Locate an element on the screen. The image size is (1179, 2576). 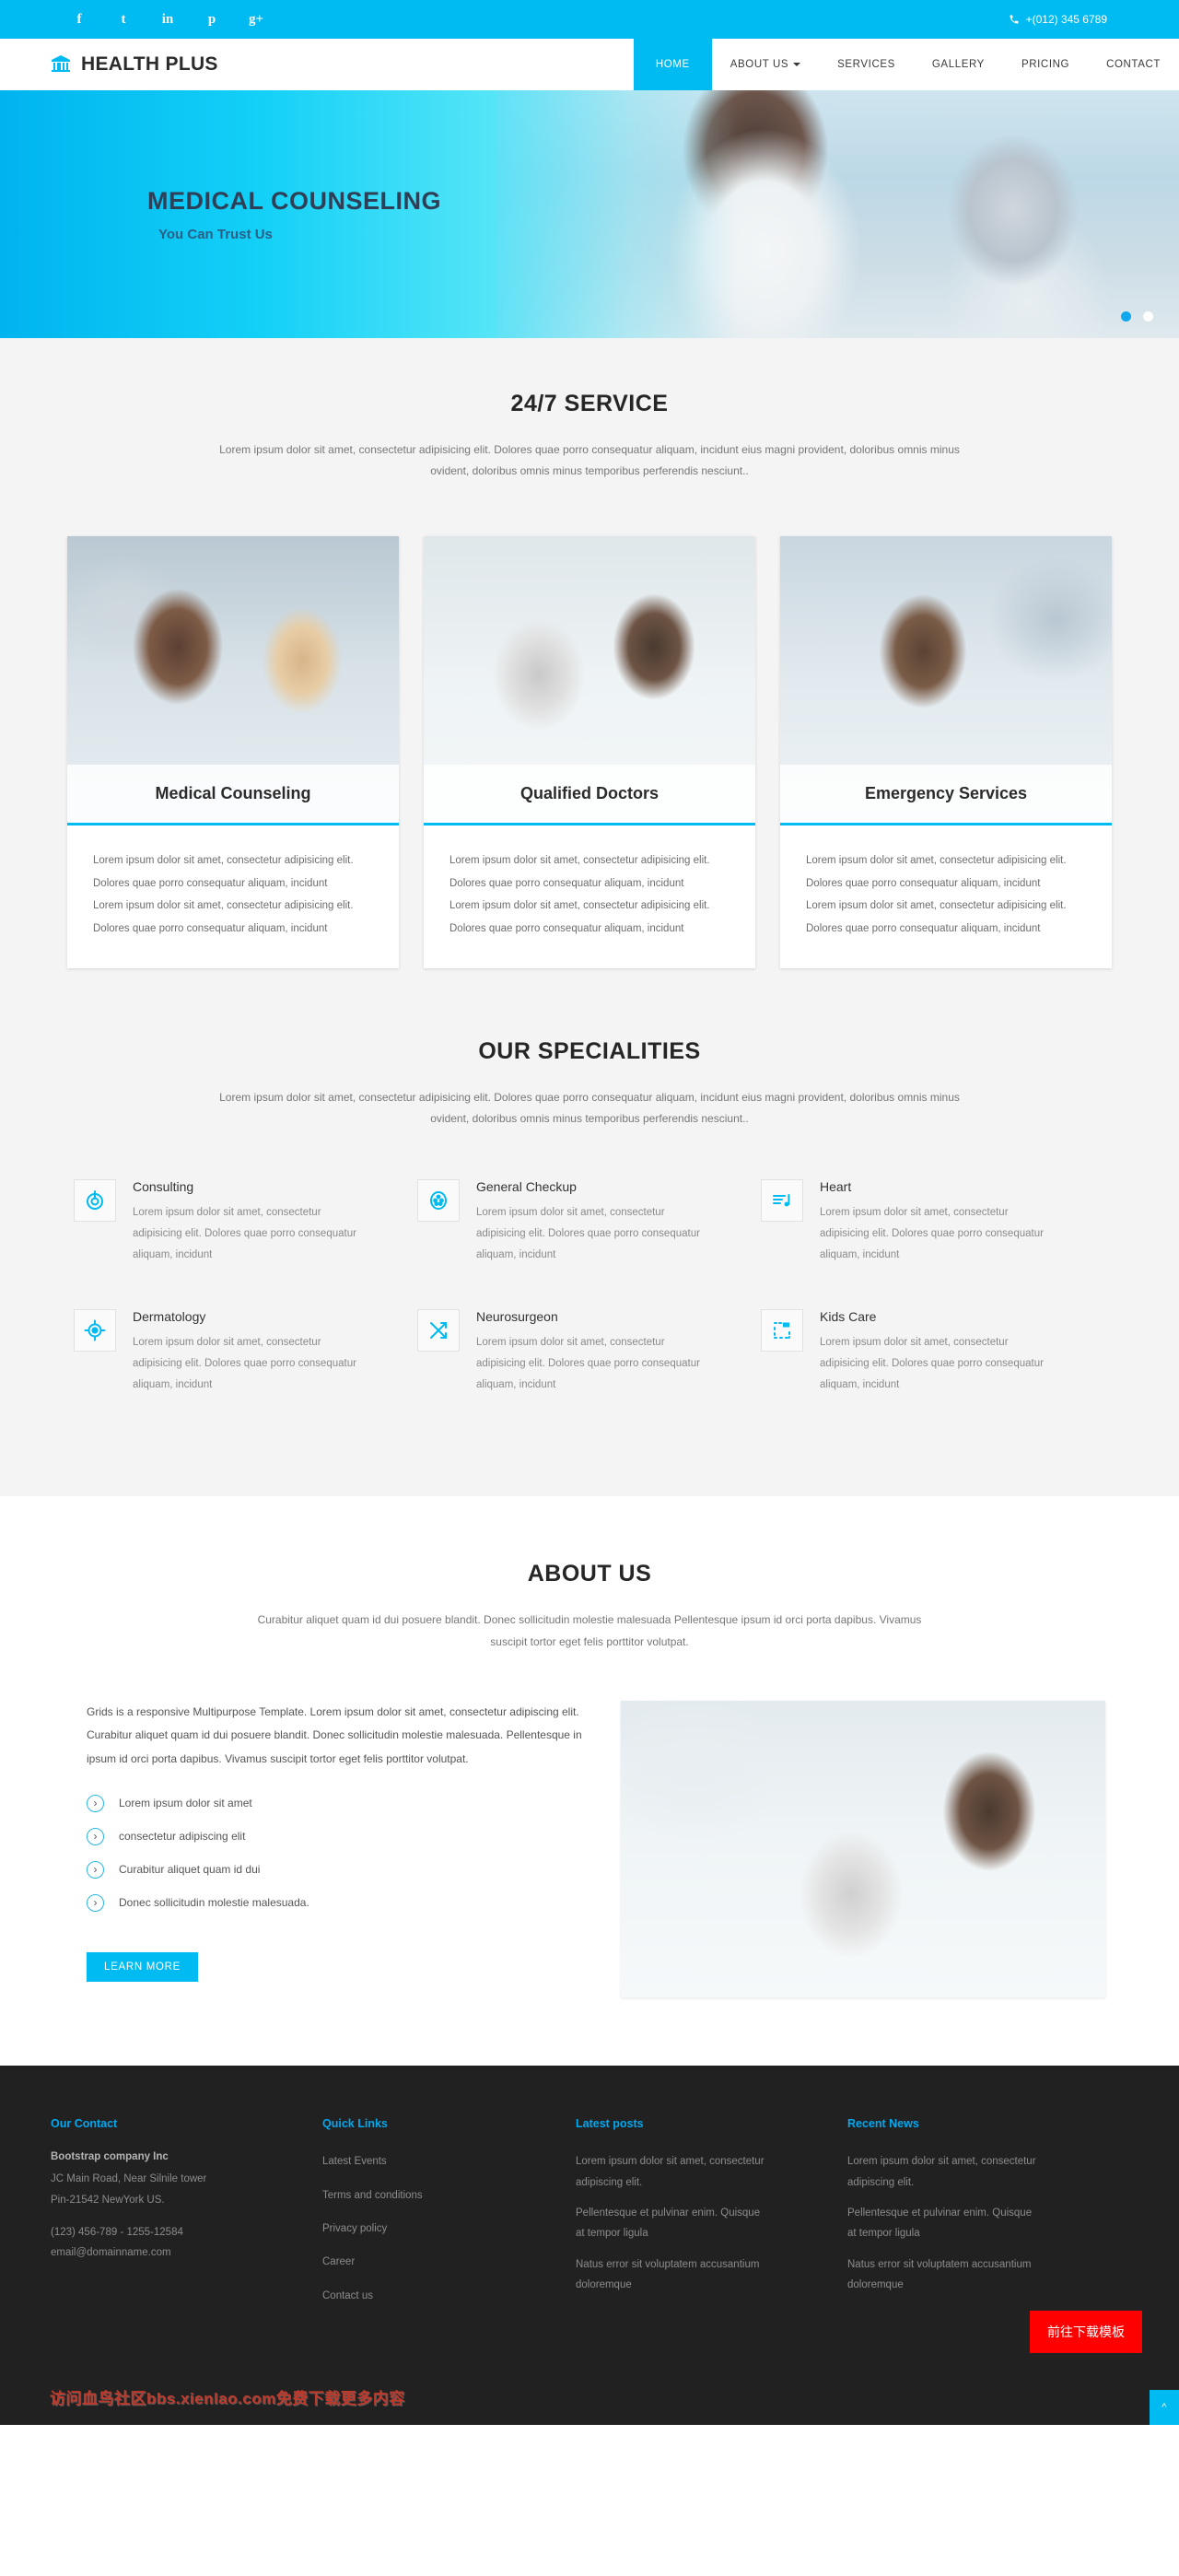
nav-item-label: SERVICES is located at coordinates (866, 64).